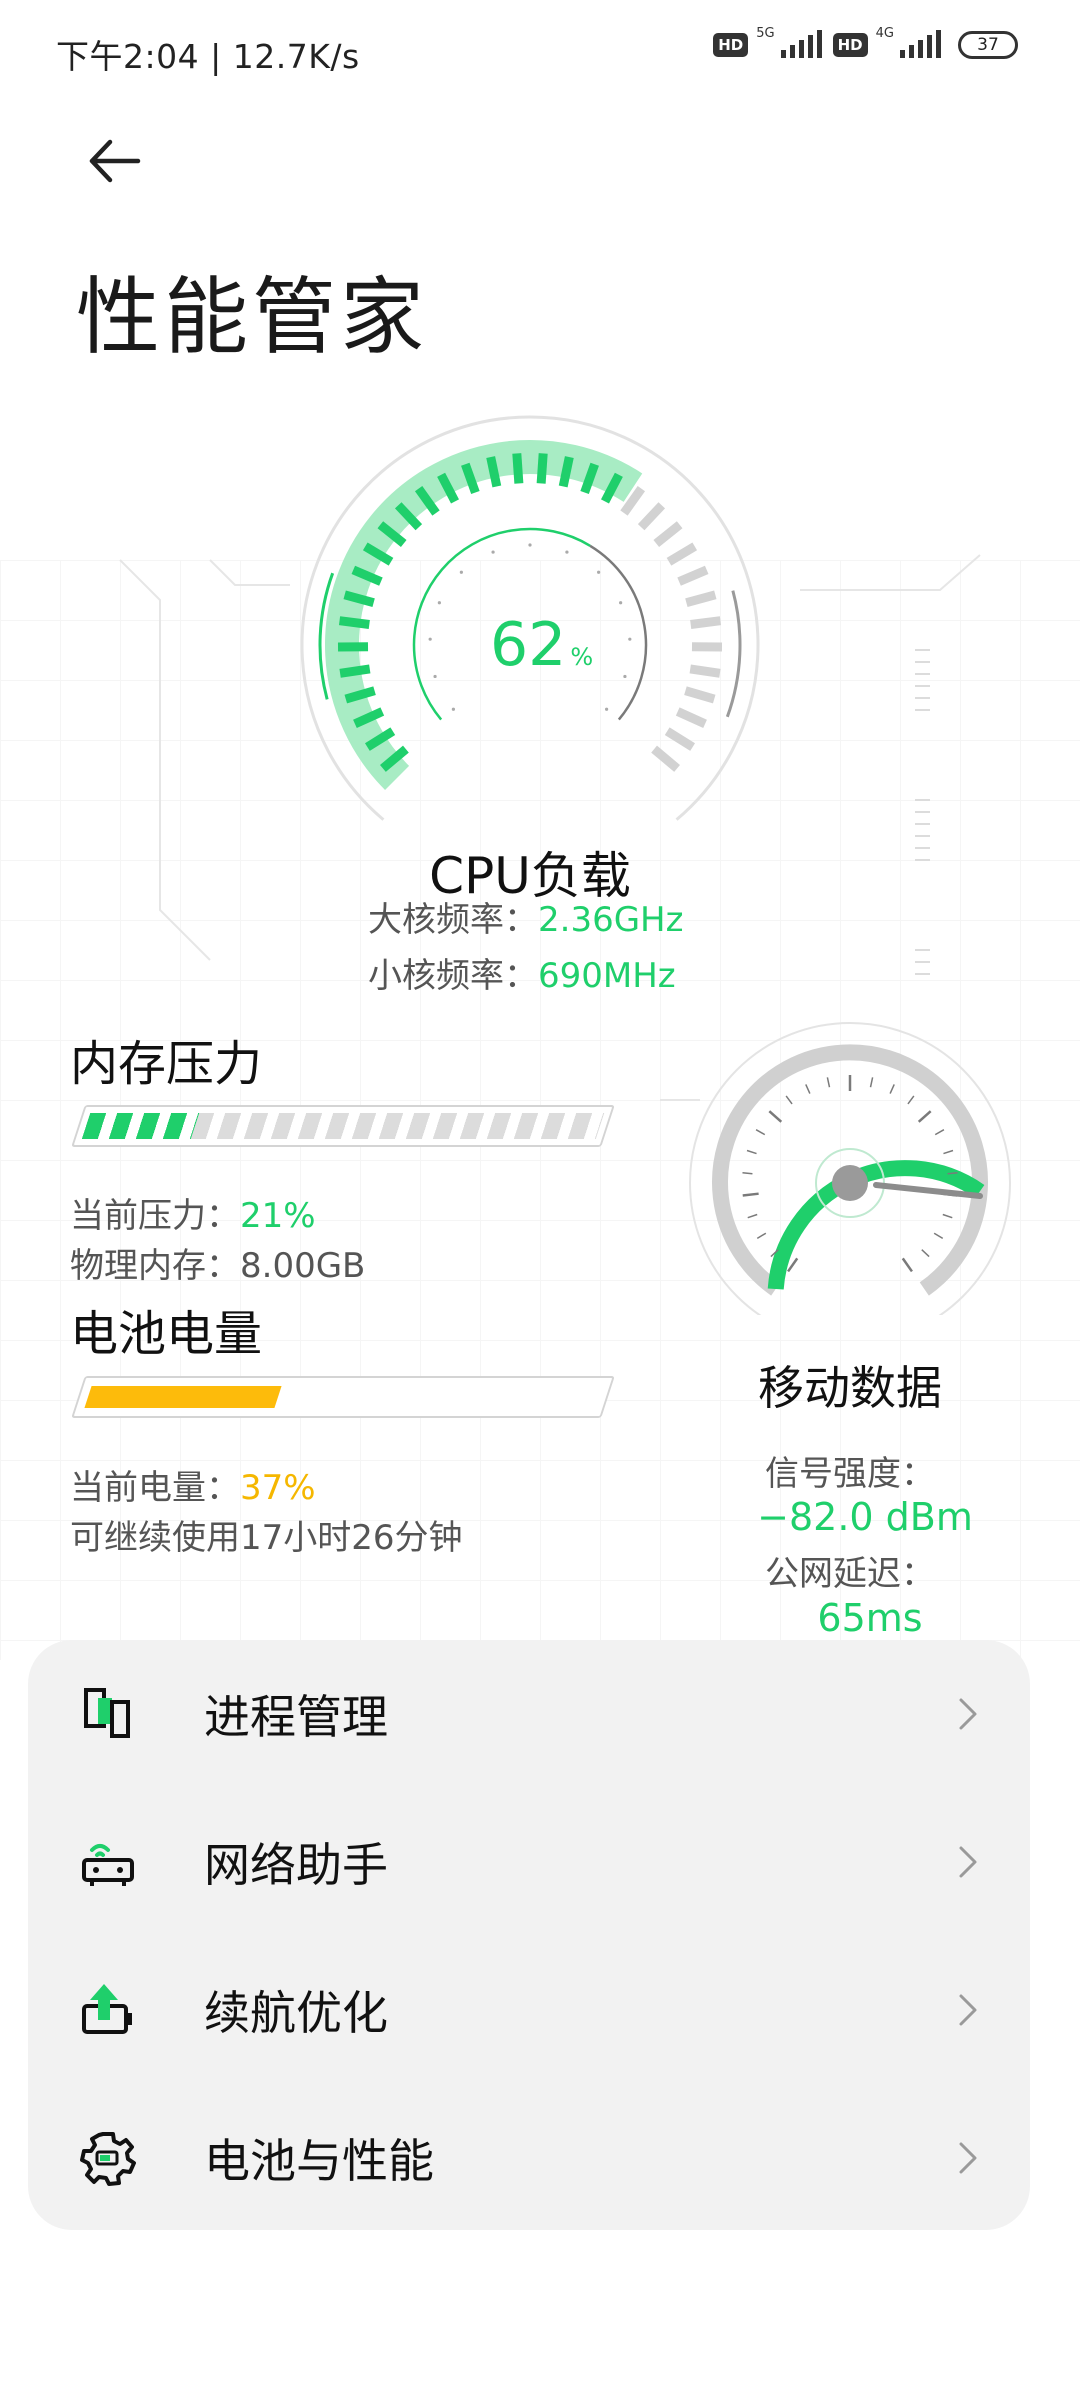  I want to click on memory-pressure-bar, so click(343, 1126).